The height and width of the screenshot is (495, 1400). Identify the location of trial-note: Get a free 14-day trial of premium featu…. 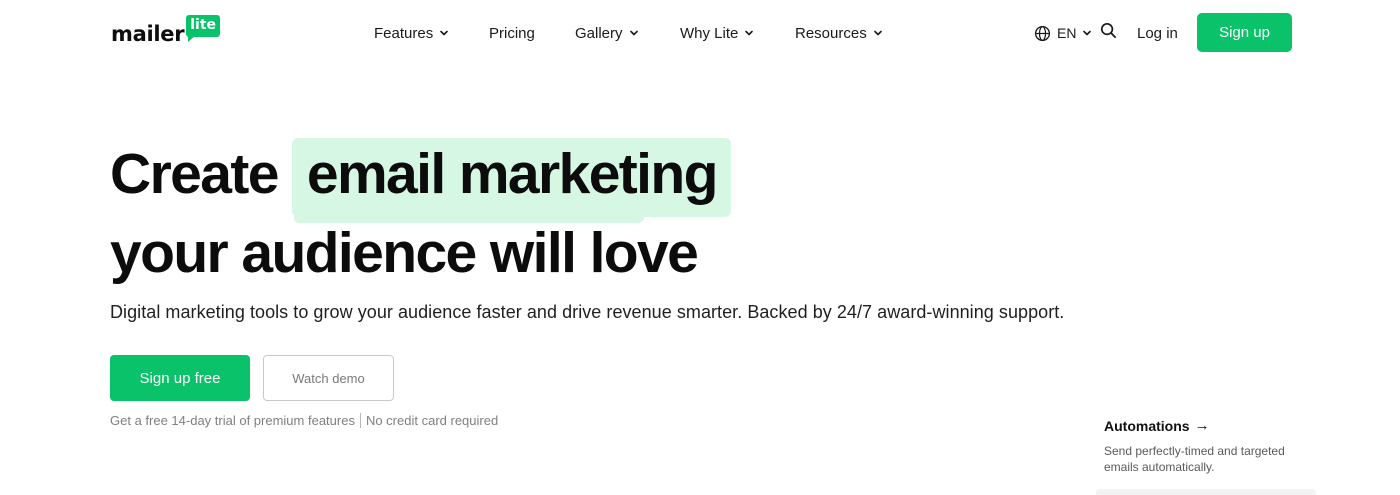
(304, 420).